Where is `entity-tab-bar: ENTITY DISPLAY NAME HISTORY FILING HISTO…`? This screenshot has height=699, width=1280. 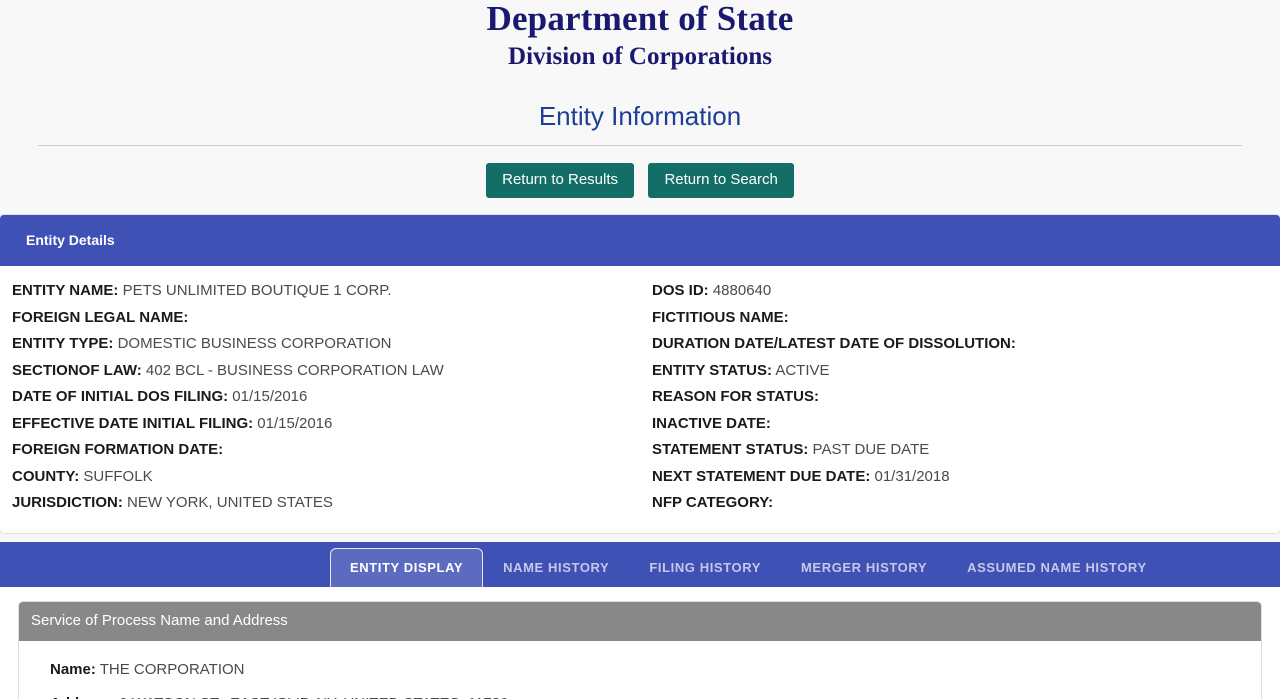
entity-tab-bar: ENTITY DISPLAY NAME HISTORY FILING HISTO… is located at coordinates (640, 564).